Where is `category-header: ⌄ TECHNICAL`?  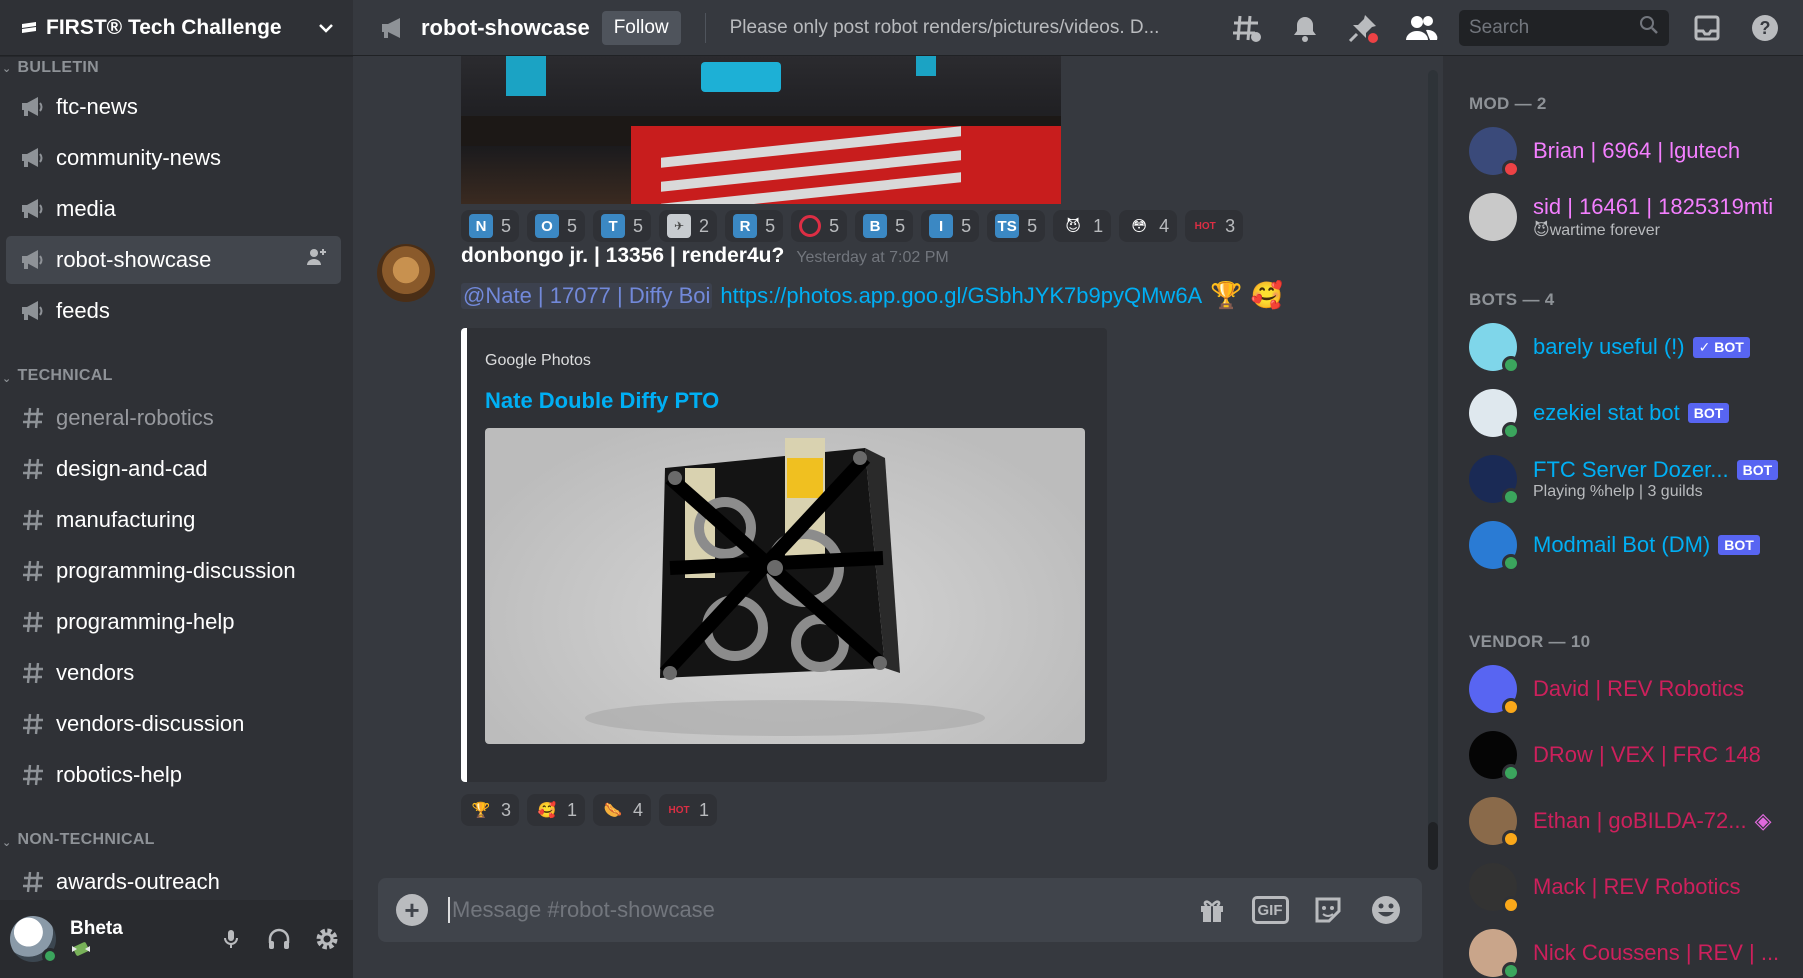
category-header: ⌄ TECHNICAL is located at coordinates (176, 363).